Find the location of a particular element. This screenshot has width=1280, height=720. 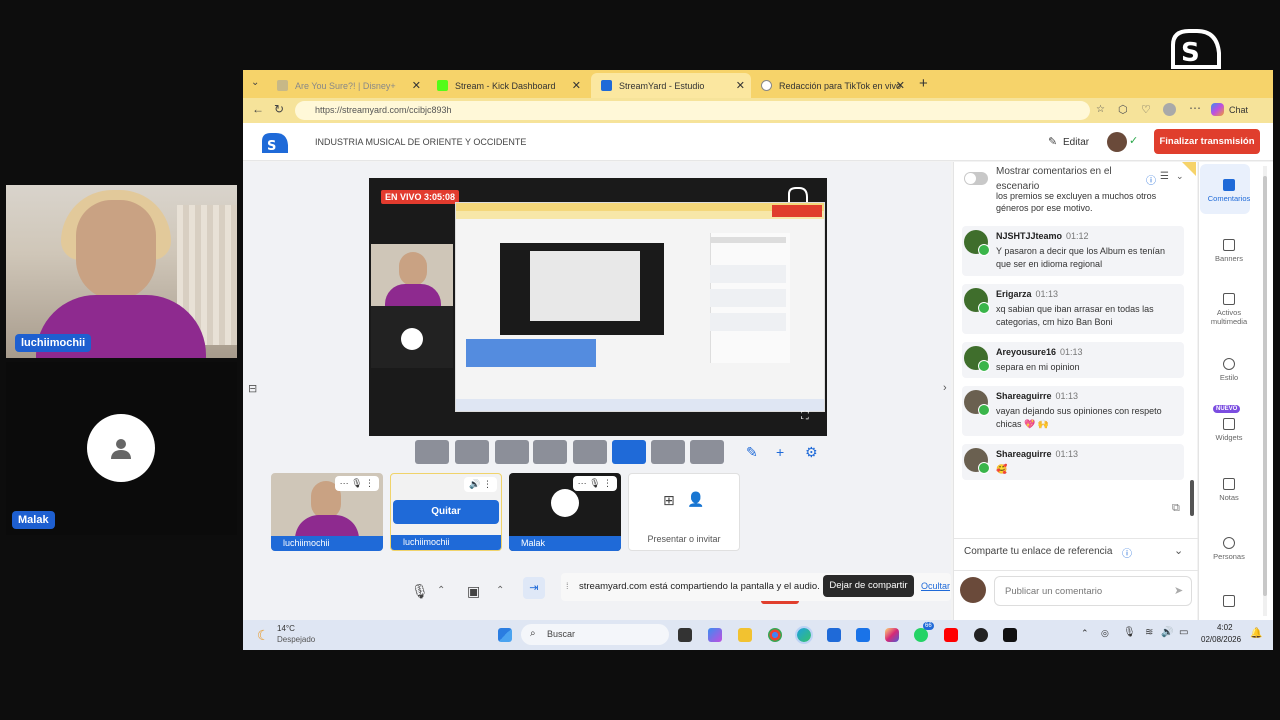

tray-app-icon: ◎ is located at coordinates (1105, 633).